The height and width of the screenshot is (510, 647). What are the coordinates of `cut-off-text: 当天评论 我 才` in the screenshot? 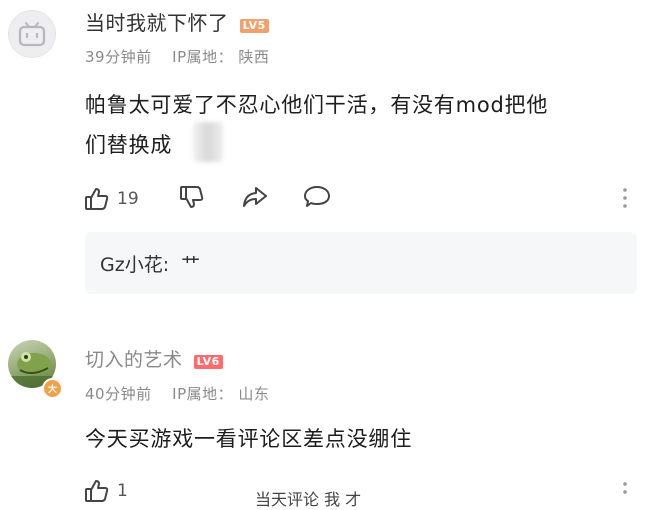 It's located at (308, 499).